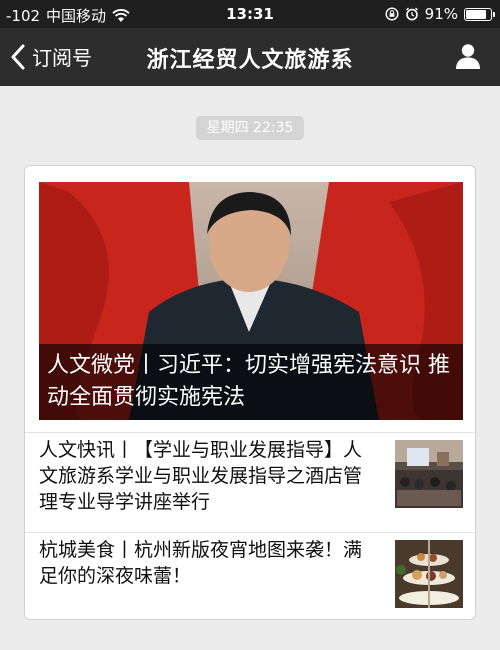 The height and width of the screenshot is (650, 500). I want to click on list-item: 杭城美食丨杭州新版夜宵地图来袭！满足你的深夜味蕾！, so click(250, 576).